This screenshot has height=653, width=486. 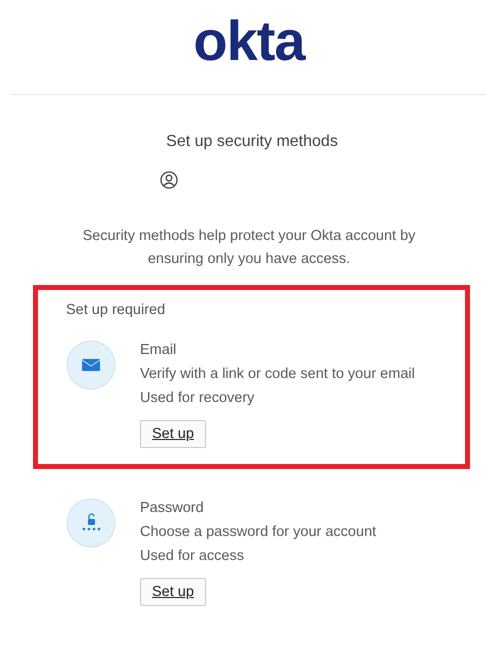 I want to click on method-description: Verify with a link or code sent to your email, so click(x=277, y=374).